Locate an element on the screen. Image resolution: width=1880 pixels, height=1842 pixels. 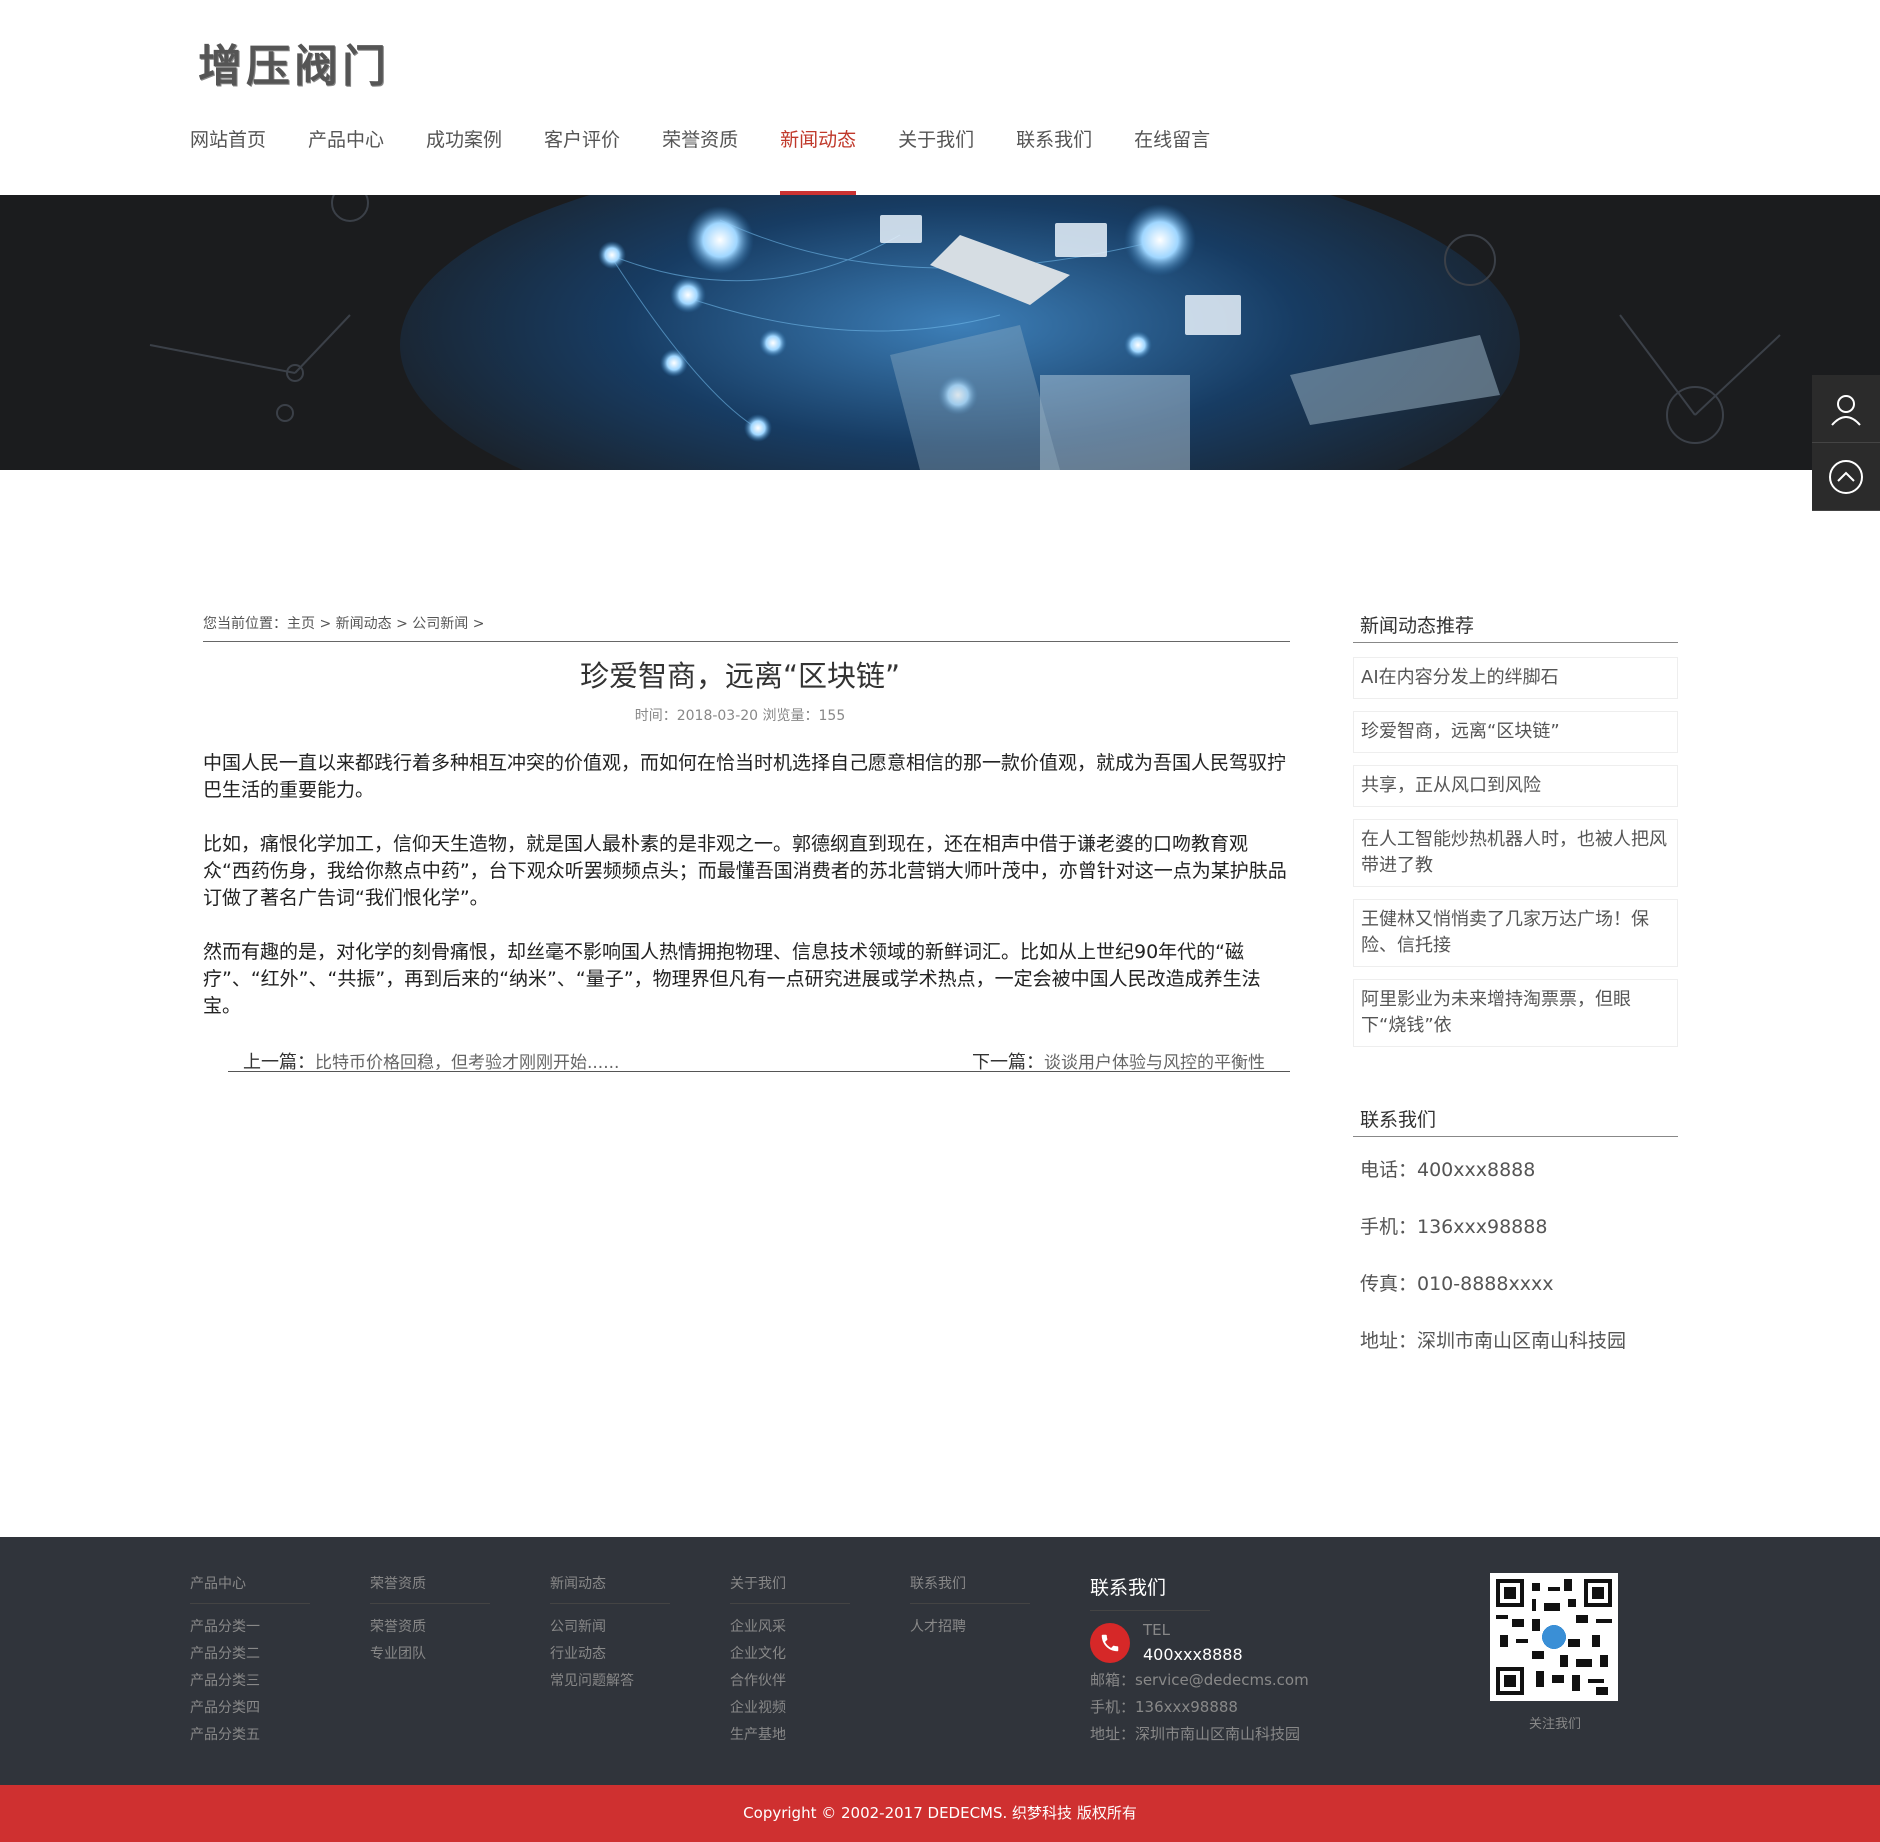
recommend-item: 王健林又悄悄卖了几家万达广场！保险、信托接 is located at coordinates (1515, 933).